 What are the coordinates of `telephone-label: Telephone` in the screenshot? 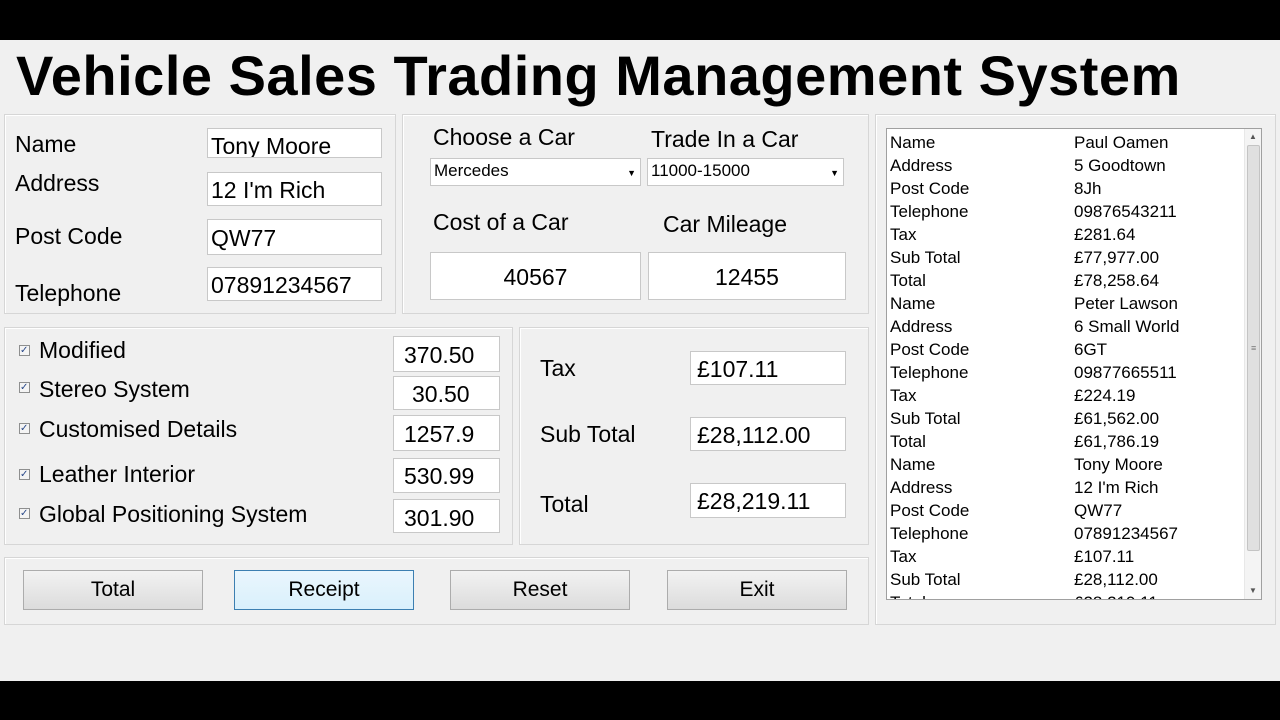 It's located at (68, 293).